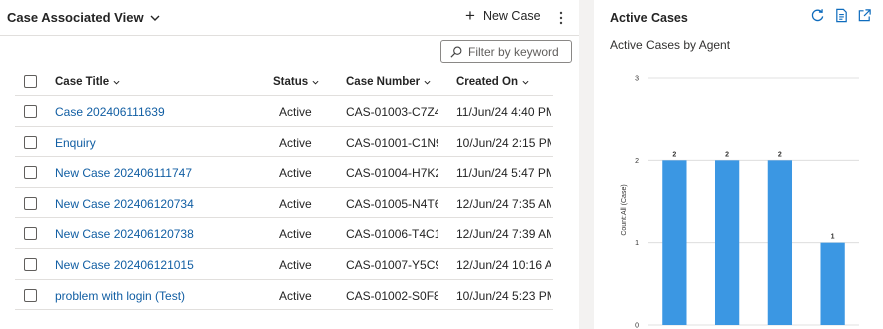 This screenshot has height=329, width=883. I want to click on case-number-cell: CAS-01002-S0F8Z8, so click(392, 295).